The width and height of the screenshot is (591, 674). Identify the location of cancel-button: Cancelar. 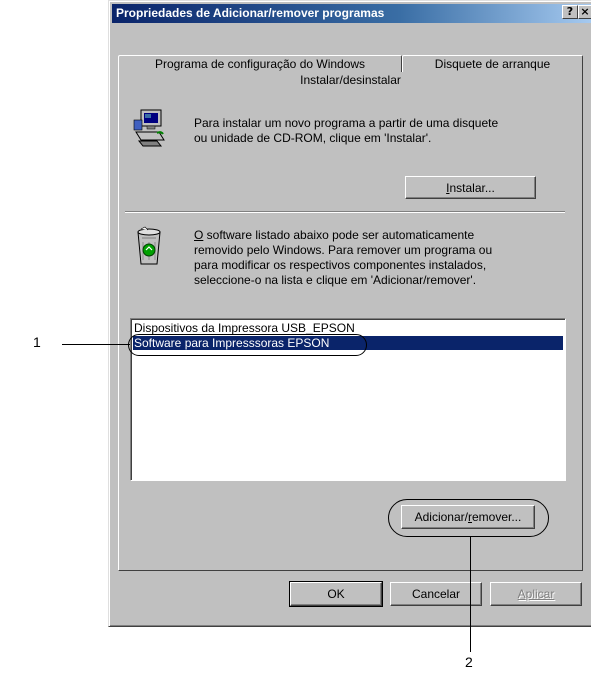
(436, 594).